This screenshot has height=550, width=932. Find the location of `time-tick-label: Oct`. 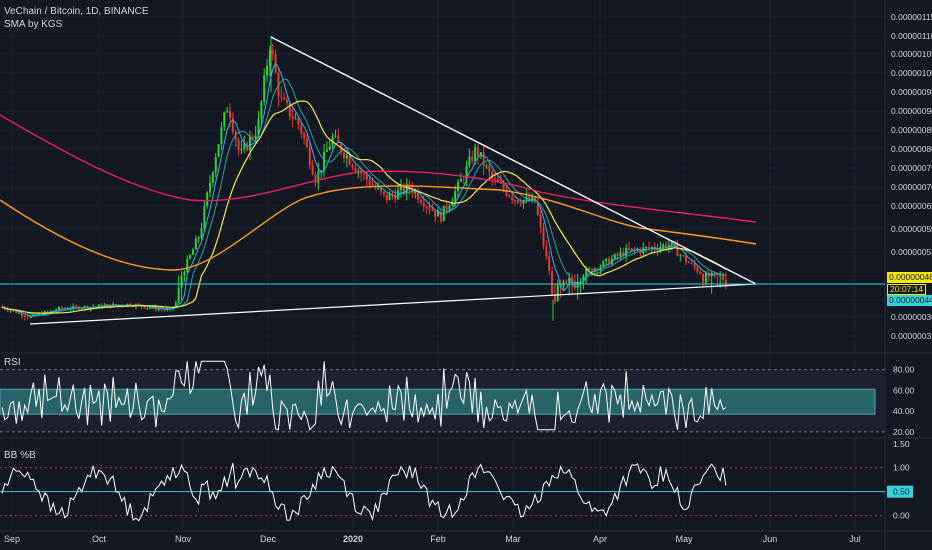

time-tick-label: Oct is located at coordinates (99, 539).